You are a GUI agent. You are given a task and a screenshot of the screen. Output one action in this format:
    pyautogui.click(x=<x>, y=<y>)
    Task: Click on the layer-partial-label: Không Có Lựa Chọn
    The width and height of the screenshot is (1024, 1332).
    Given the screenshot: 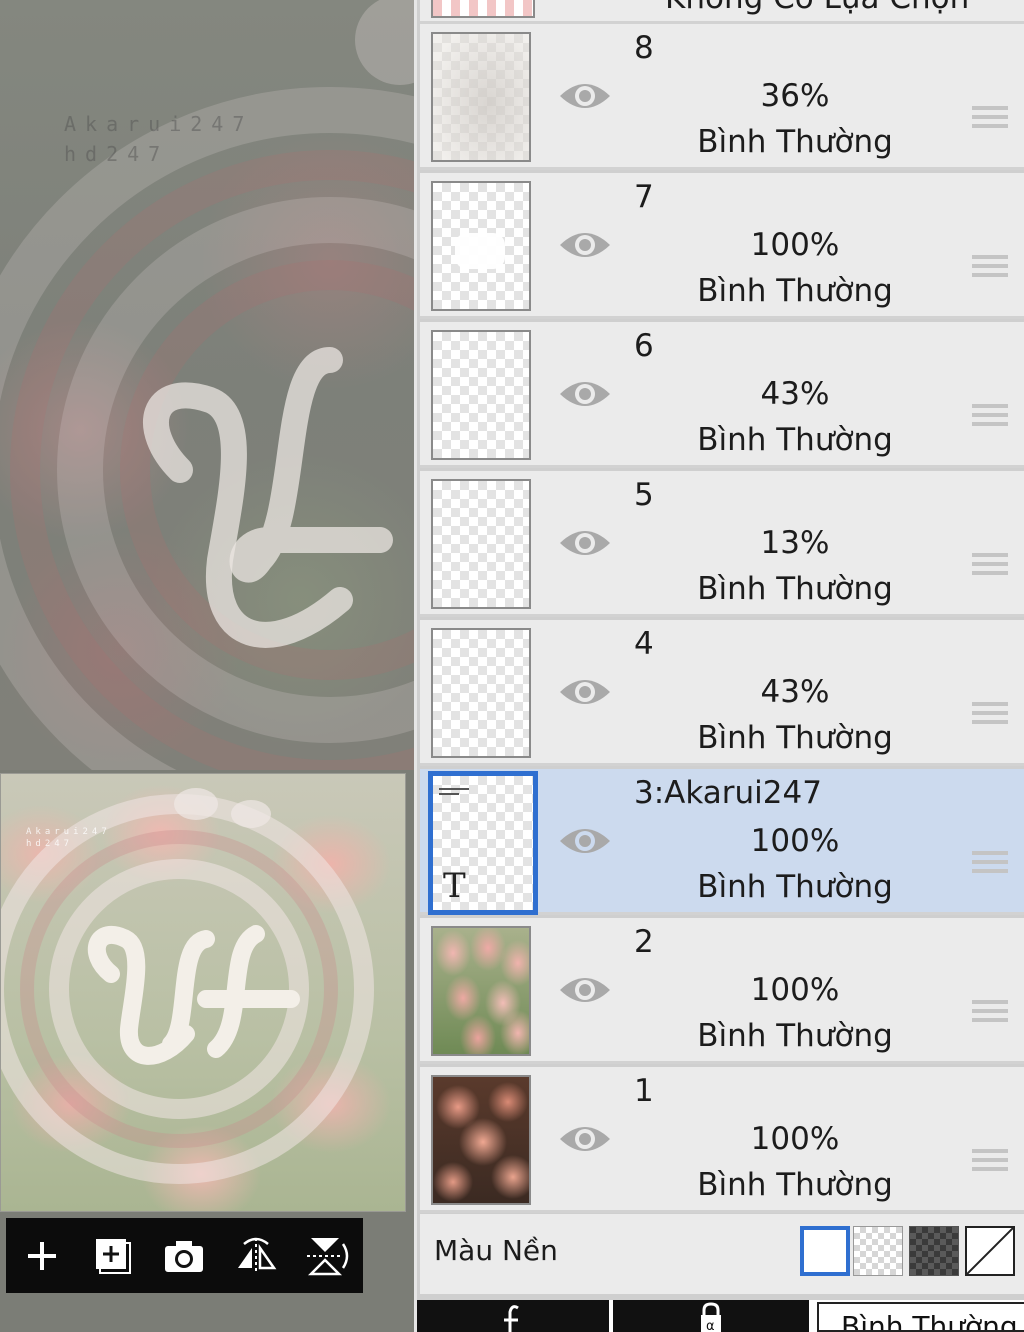 What is the action you would take?
    pyautogui.click(x=817, y=8)
    